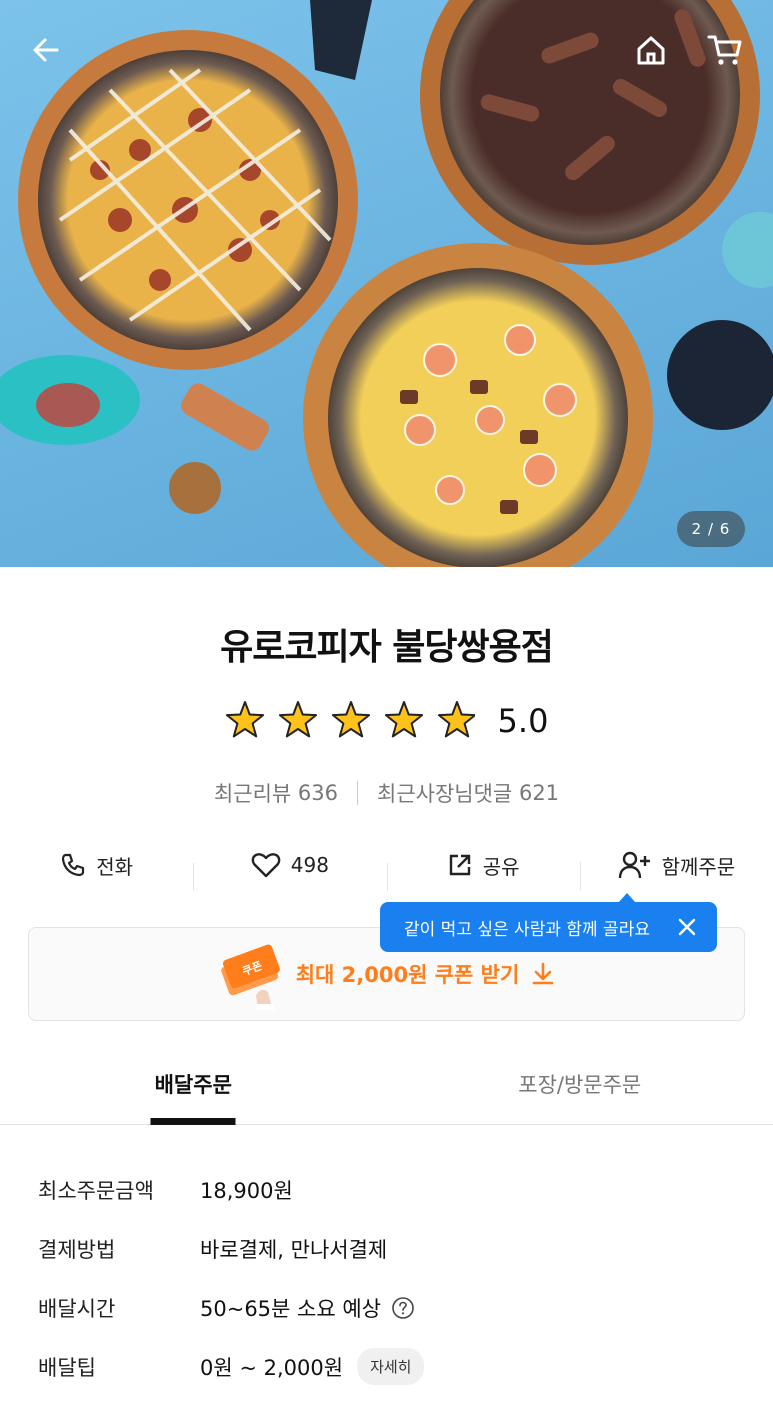 This screenshot has height=1407, width=773. I want to click on back-arrow-icon, so click(46, 50).